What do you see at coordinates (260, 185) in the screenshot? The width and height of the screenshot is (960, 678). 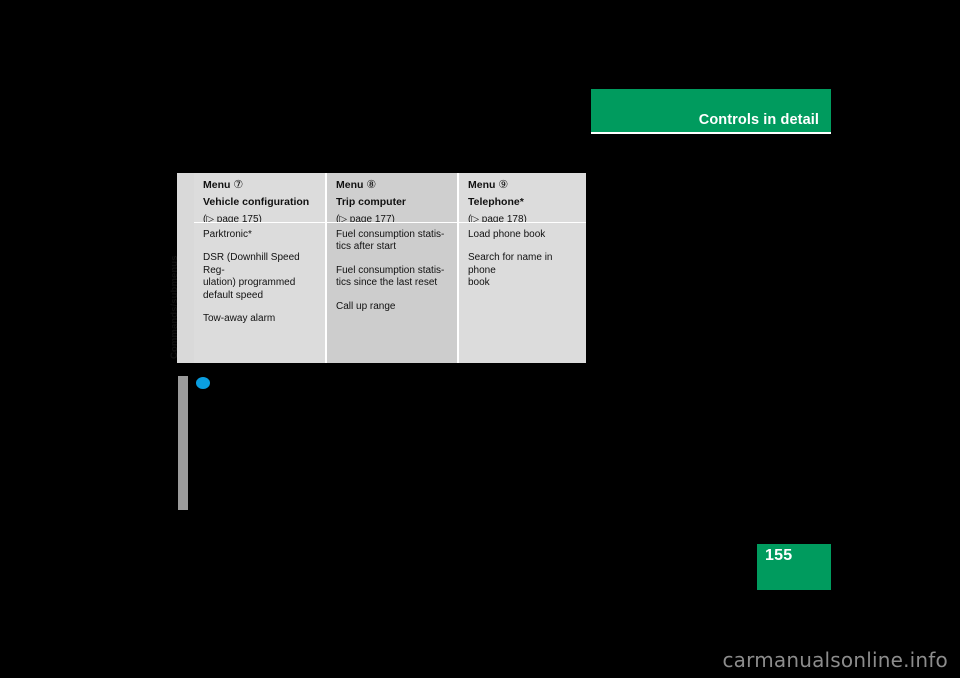 I see `menu-label-line: Menu ⑦` at bounding box center [260, 185].